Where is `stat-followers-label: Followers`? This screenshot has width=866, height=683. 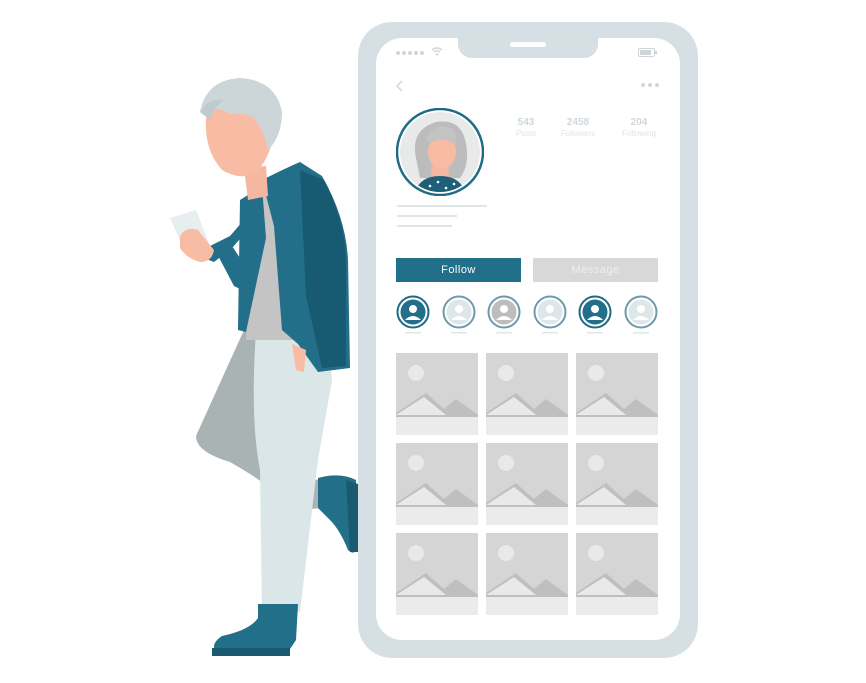 stat-followers-label: Followers is located at coordinates (578, 133).